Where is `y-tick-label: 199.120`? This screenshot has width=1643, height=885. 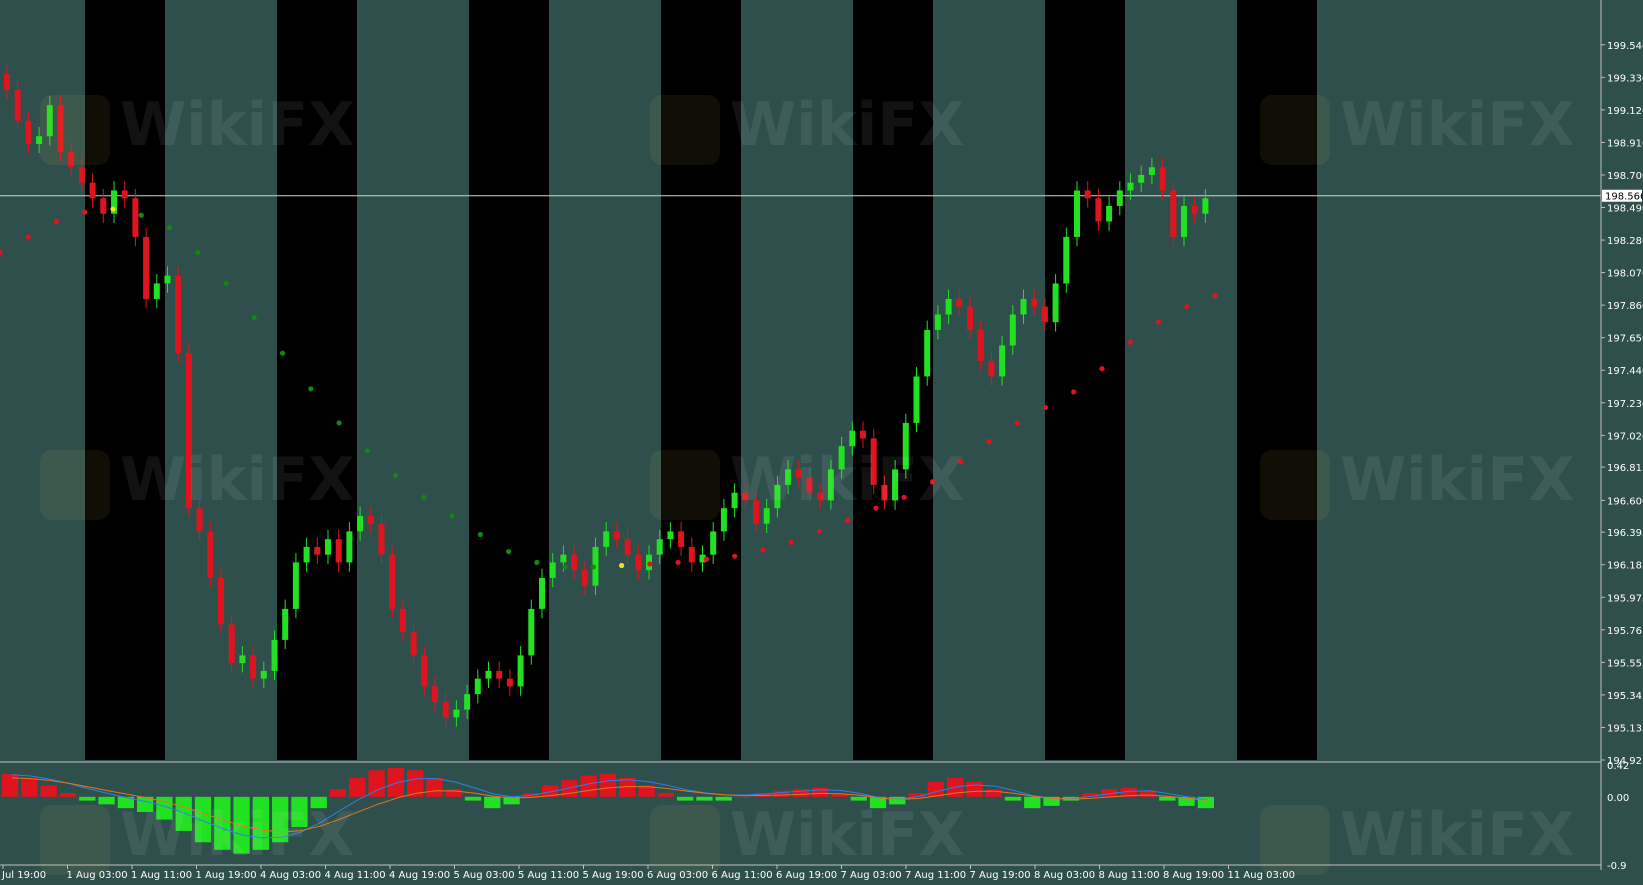
y-tick-label: 199.120 is located at coordinates (1625, 111).